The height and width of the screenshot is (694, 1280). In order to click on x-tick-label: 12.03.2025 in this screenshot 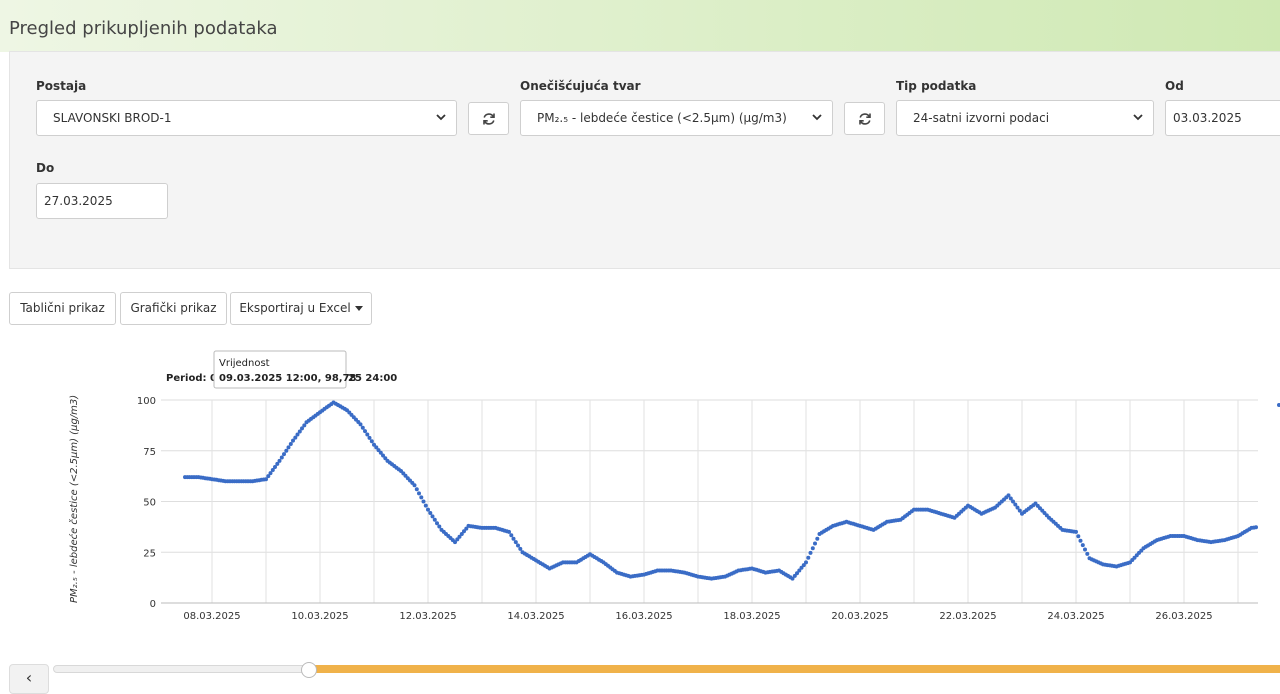, I will do `click(427, 616)`.